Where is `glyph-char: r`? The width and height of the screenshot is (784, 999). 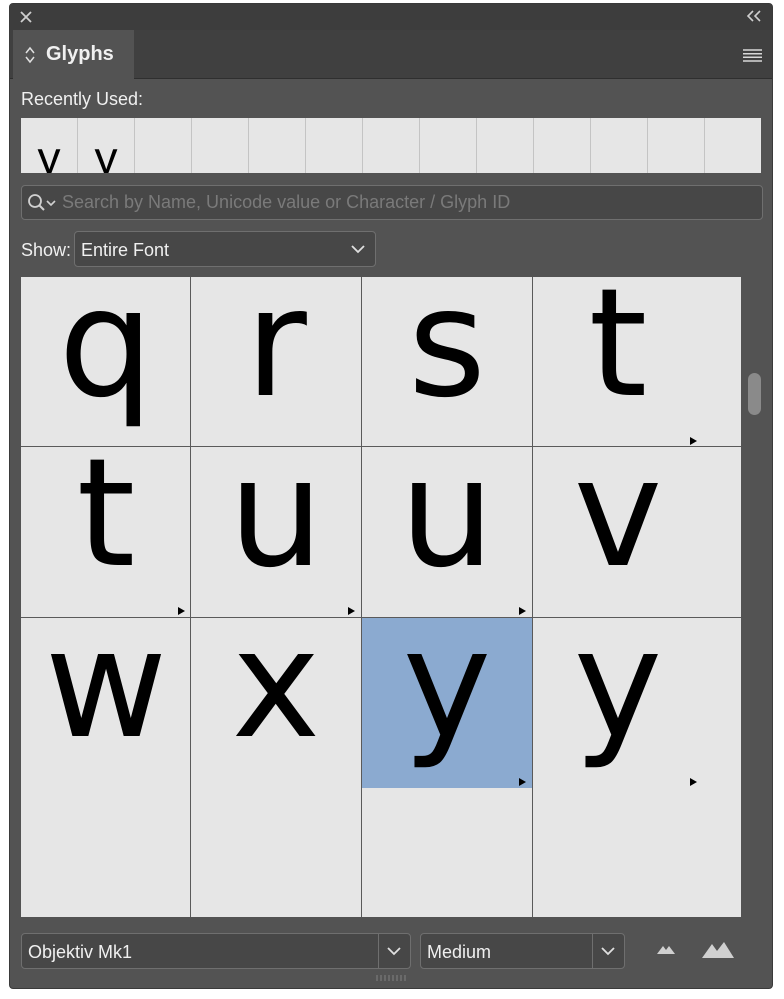 glyph-char: r is located at coordinates (276, 354).